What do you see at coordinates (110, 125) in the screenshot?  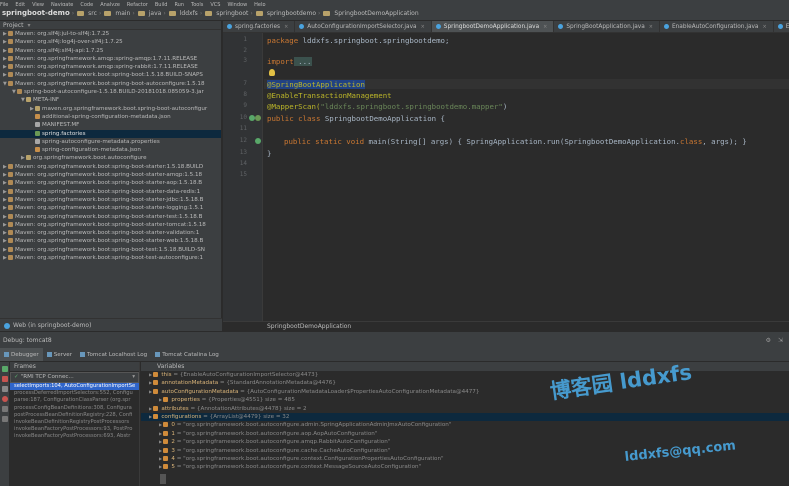 I see `tree-item: MANIFEST.MF` at bounding box center [110, 125].